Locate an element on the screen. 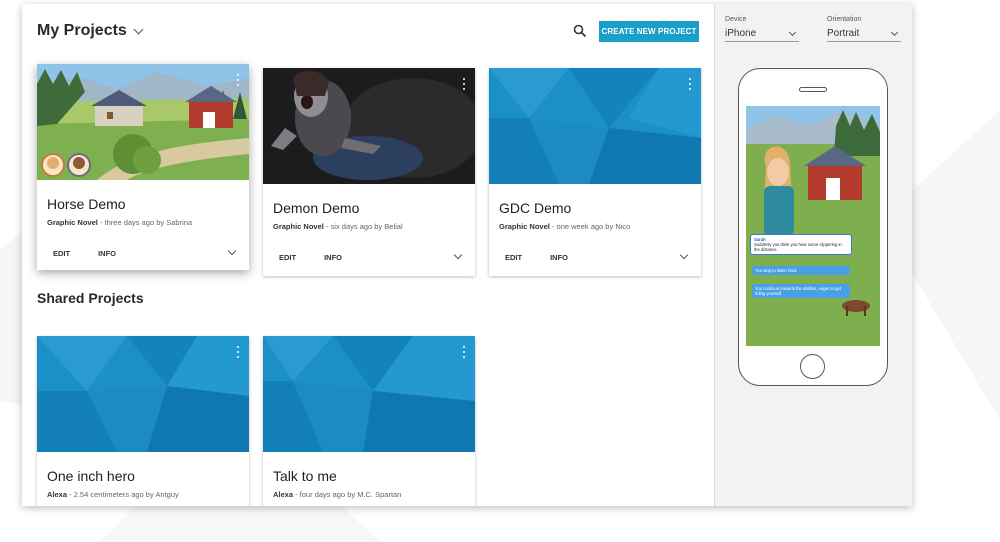 This screenshot has width=1000, height=542. orientation-value: Portrait is located at coordinates (843, 33).